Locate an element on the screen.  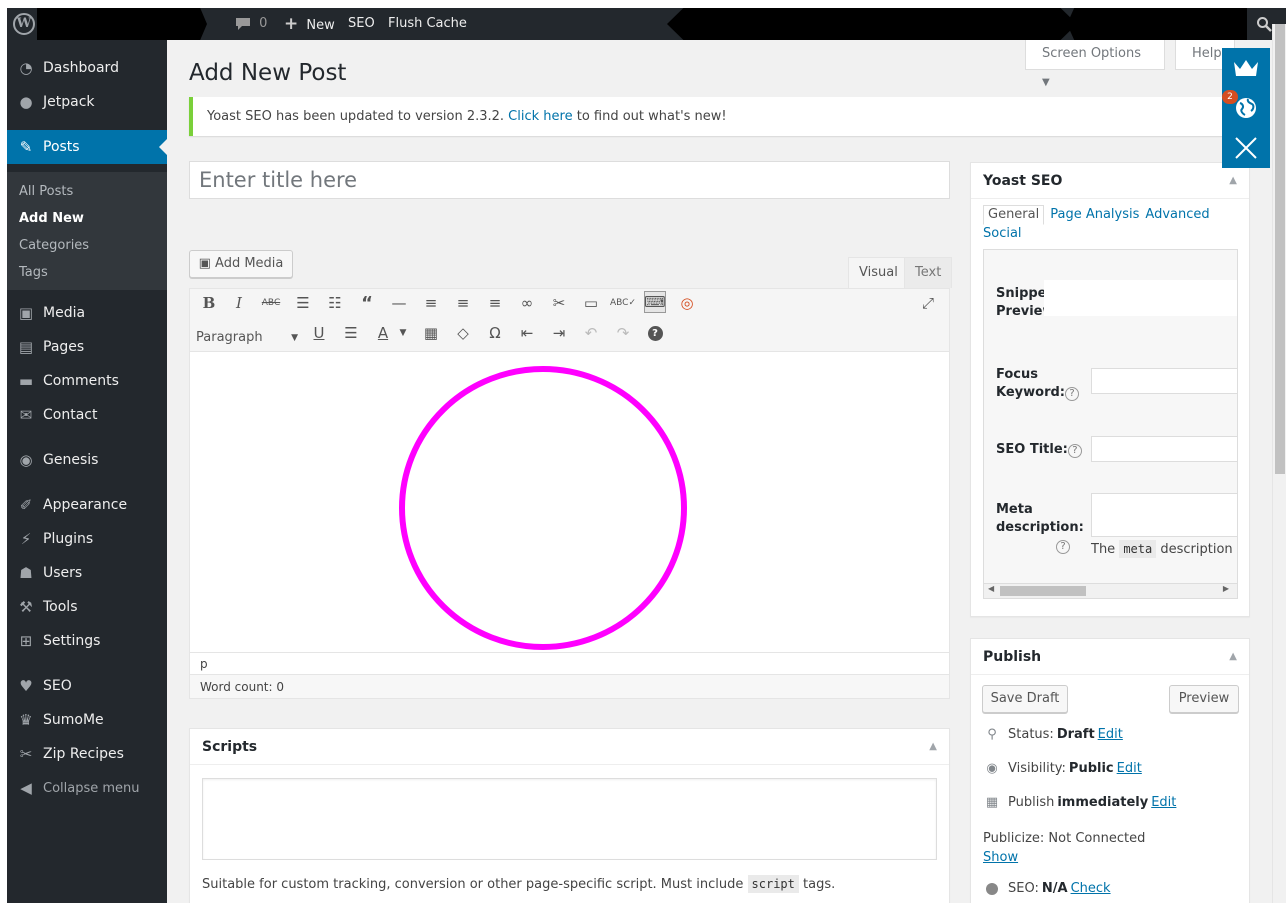
spellcheck-icon: ABC✓ is located at coordinates (623, 303).